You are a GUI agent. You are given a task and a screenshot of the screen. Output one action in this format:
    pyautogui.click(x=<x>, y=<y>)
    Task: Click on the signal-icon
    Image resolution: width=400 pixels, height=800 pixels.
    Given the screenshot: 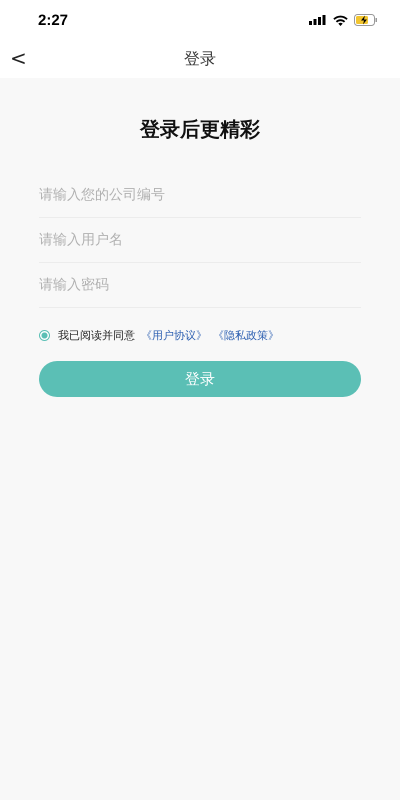 What is the action you would take?
    pyautogui.click(x=318, y=20)
    